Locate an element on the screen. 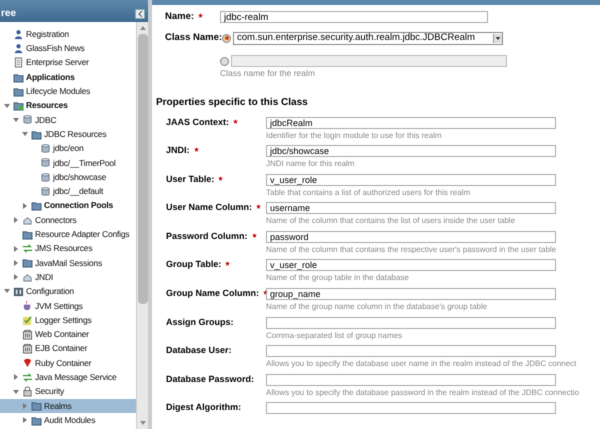 This screenshot has width=600, height=429. tree-item: Configuration is located at coordinates (68, 291).